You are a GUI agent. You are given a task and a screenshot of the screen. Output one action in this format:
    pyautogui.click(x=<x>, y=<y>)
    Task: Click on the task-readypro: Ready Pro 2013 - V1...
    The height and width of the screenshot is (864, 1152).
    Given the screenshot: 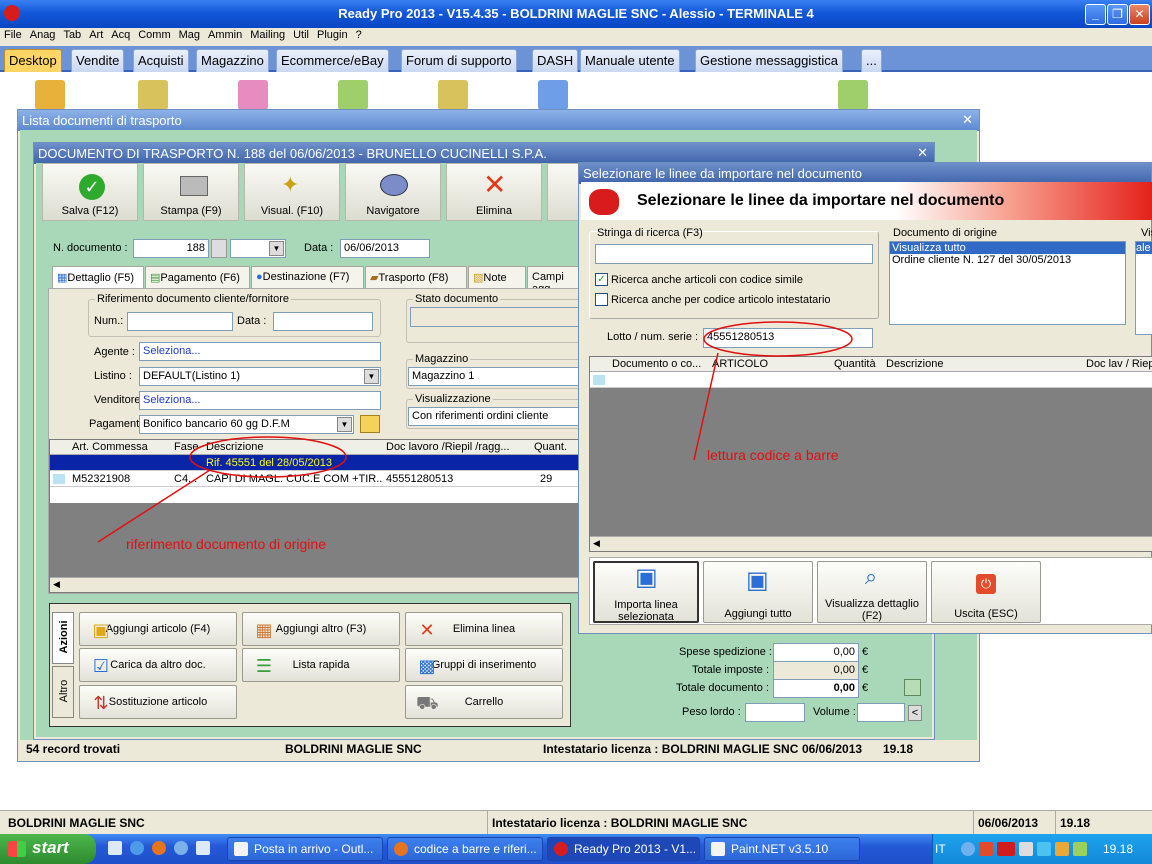 What is the action you would take?
    pyautogui.click(x=623, y=849)
    